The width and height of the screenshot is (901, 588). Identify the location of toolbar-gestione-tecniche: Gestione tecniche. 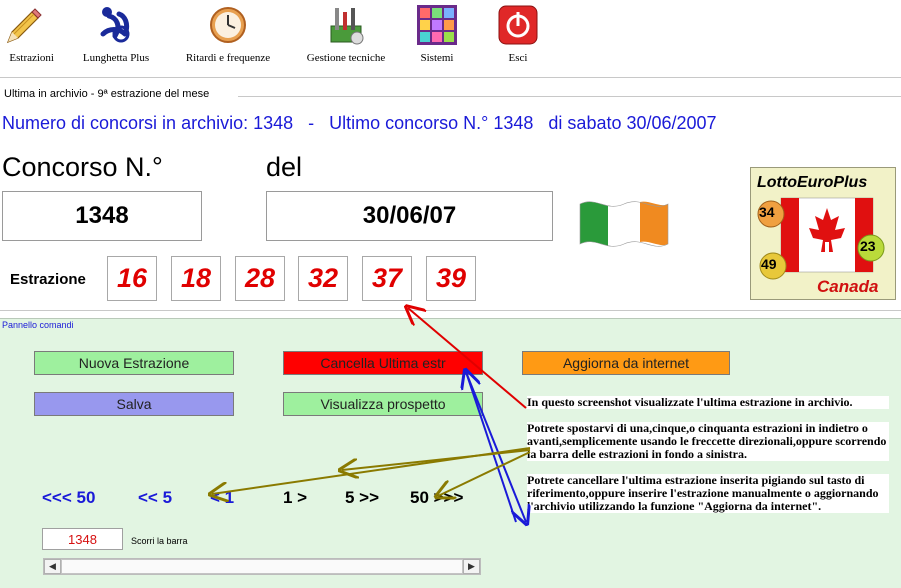
(346, 35).